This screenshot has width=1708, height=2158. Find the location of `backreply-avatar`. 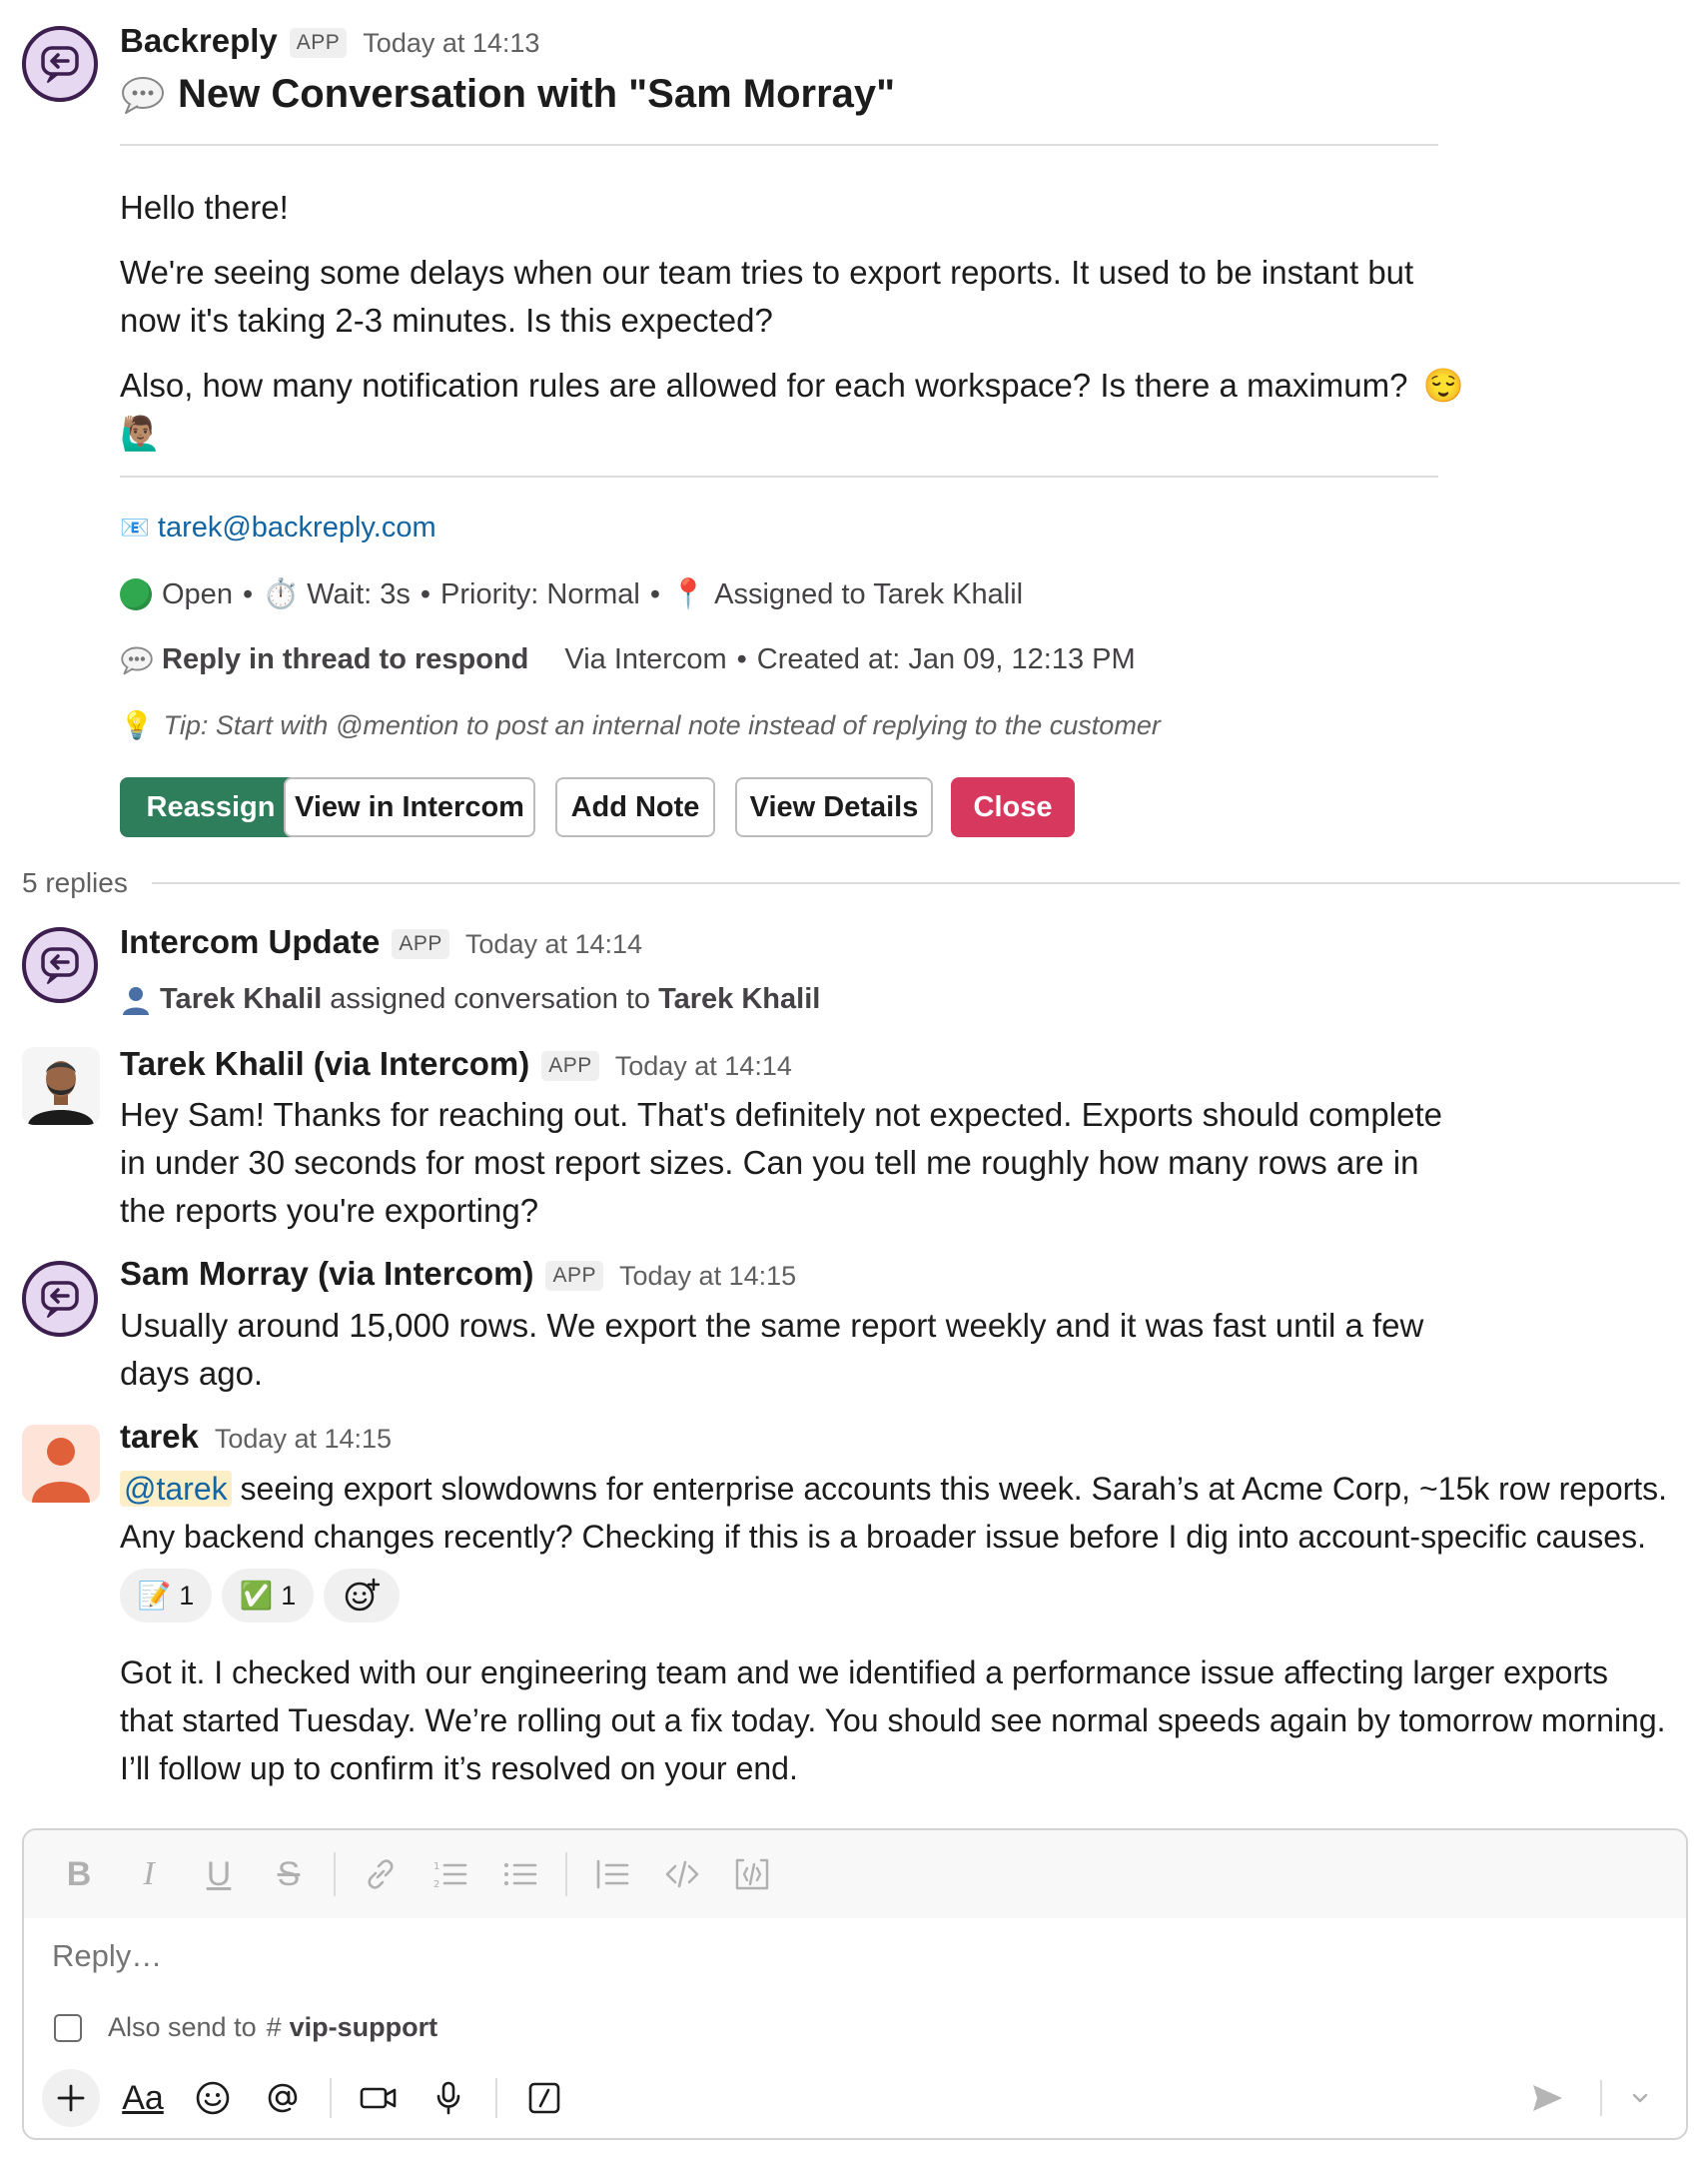

backreply-avatar is located at coordinates (60, 64).